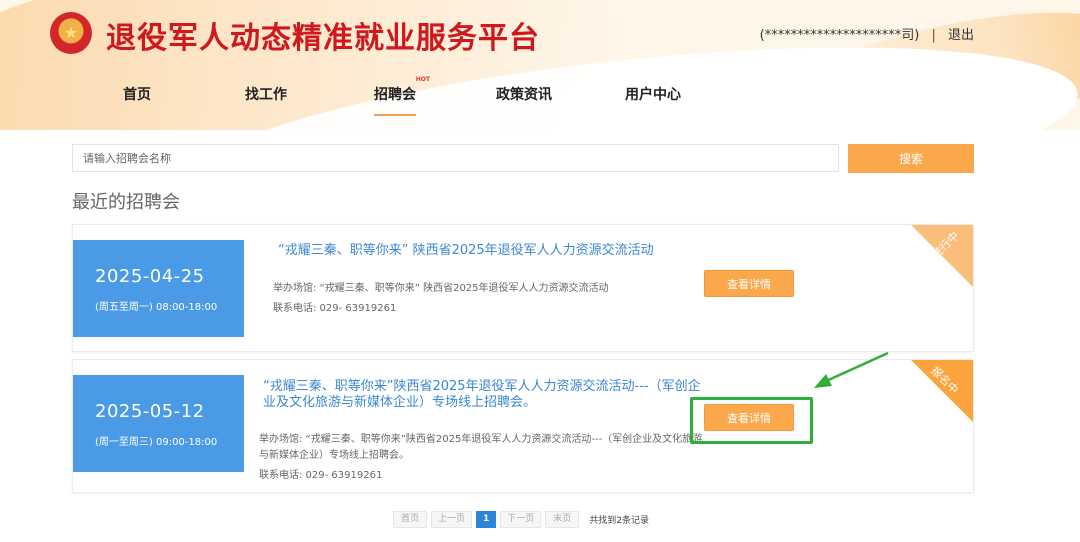  Describe the element at coordinates (524, 94) in the screenshot. I see `nav-item-policy-news: 政策资讯` at that location.